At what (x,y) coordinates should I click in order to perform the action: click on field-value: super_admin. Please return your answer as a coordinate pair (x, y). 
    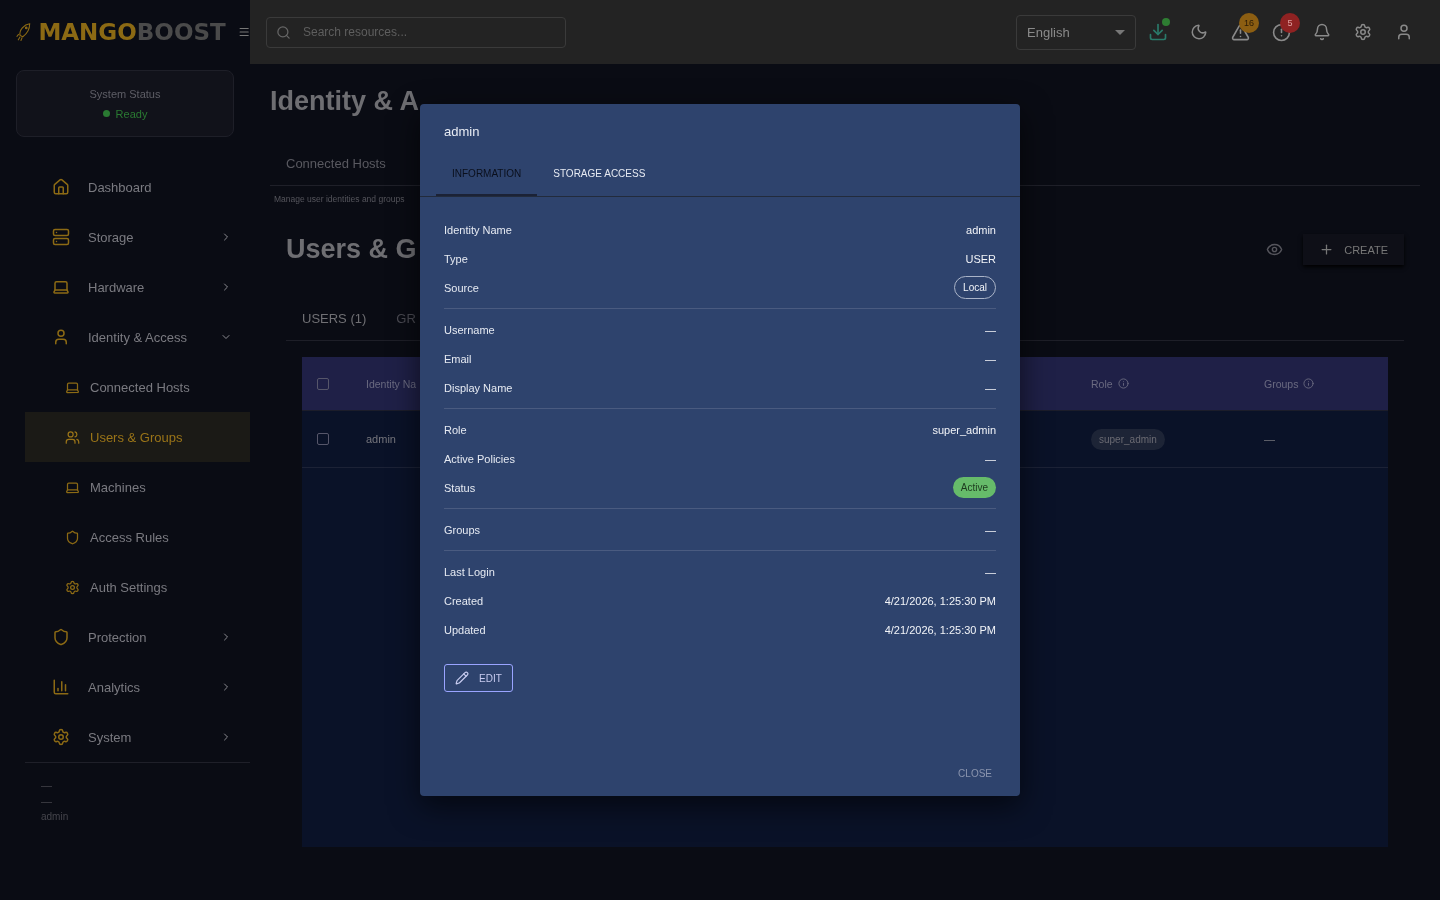
    Looking at the image, I should click on (964, 429).